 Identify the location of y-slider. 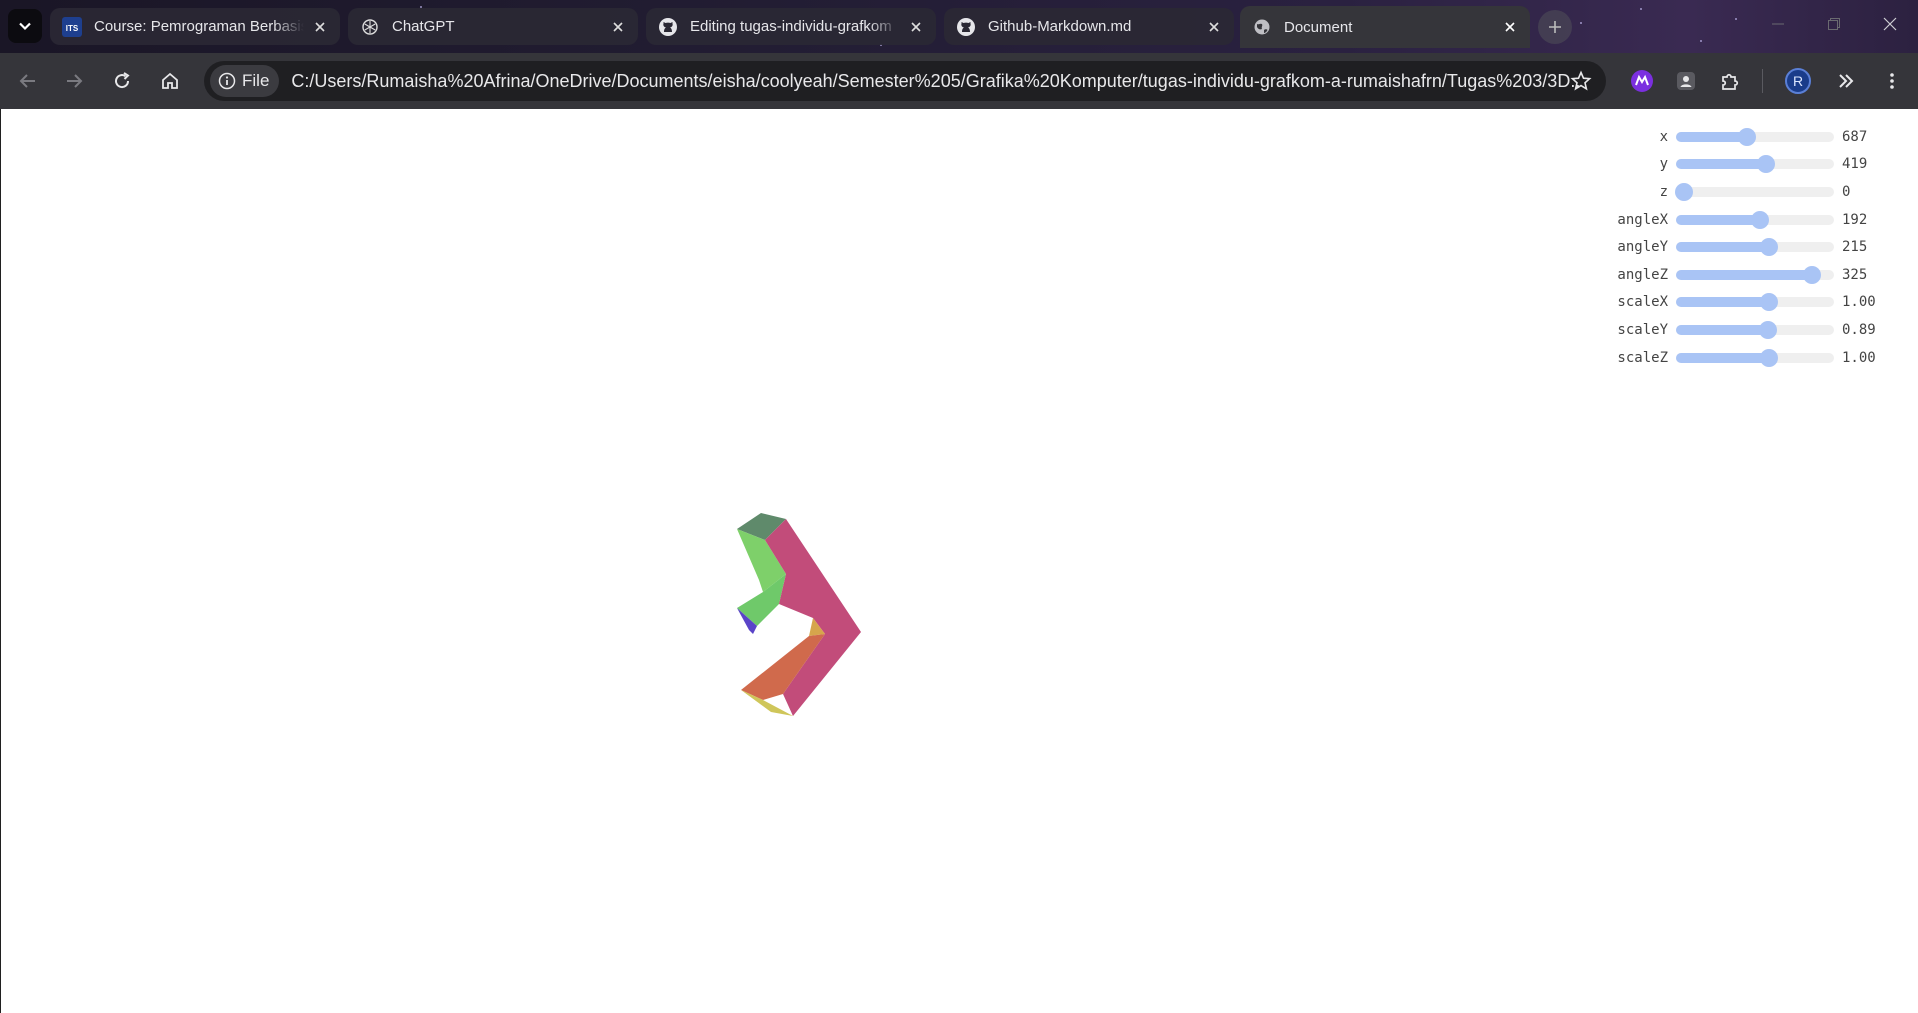
(1755, 164).